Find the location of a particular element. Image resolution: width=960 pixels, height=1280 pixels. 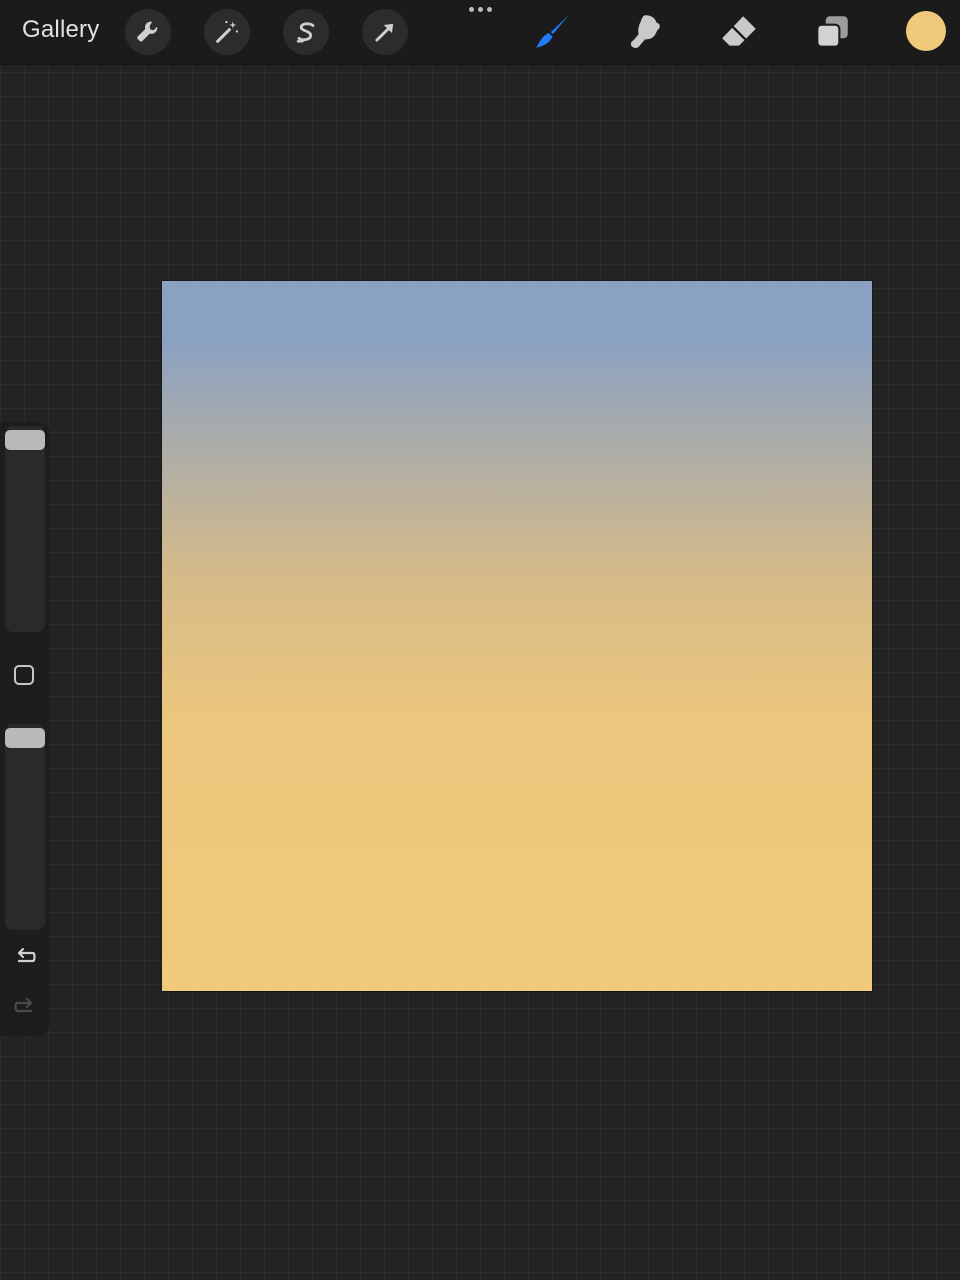

brush-size-slider is located at coordinates (25, 529).